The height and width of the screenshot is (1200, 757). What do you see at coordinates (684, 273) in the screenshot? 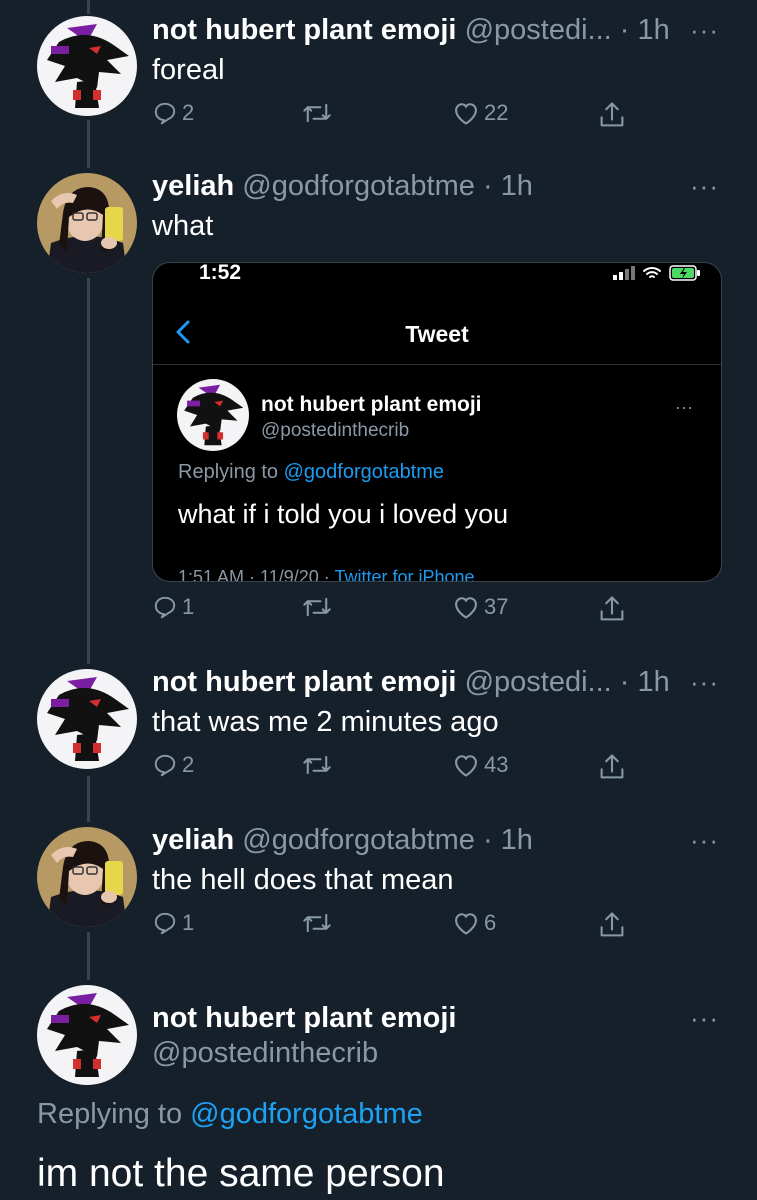
I see `battery-icon` at bounding box center [684, 273].